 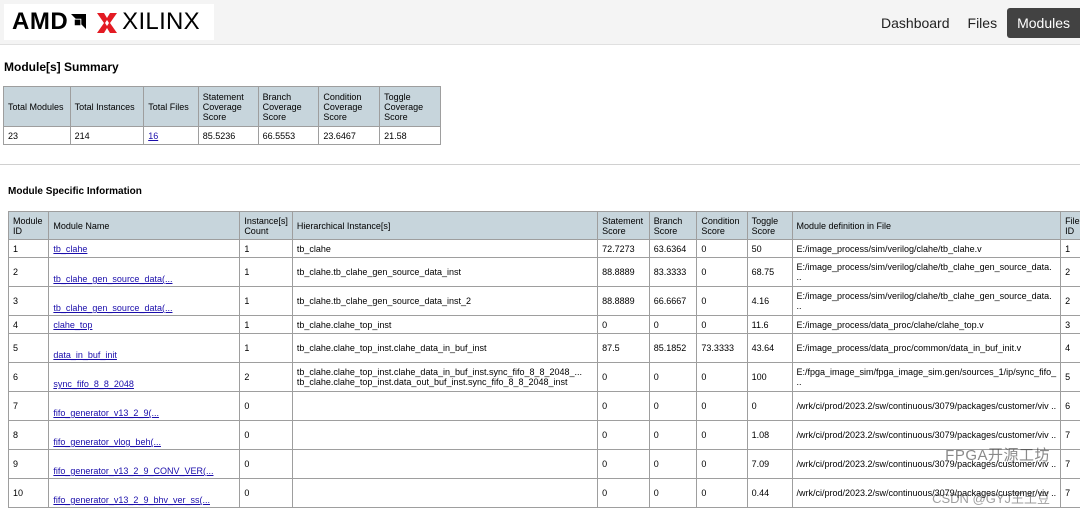 I want to click on statement-score: 72.7273, so click(x=623, y=248).